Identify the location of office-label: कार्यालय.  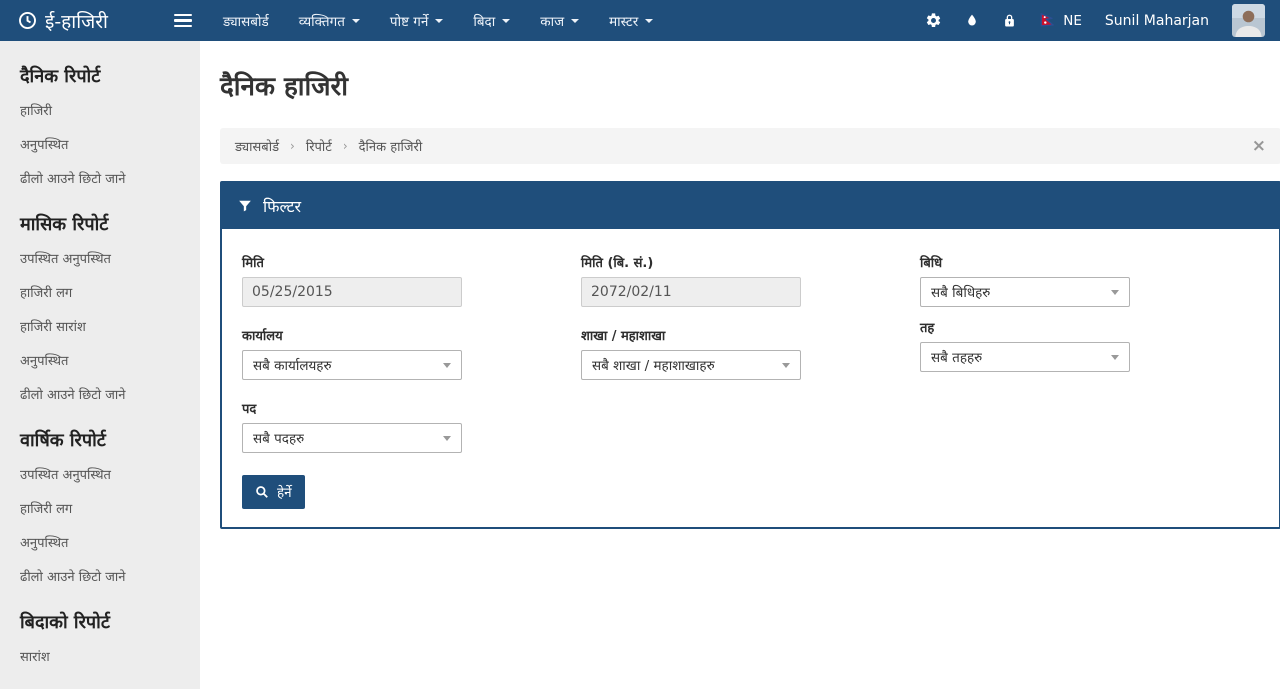
(262, 336).